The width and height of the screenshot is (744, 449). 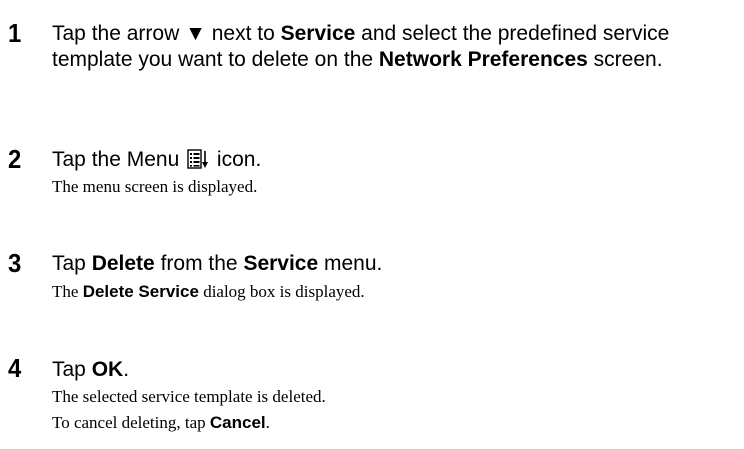 What do you see at coordinates (15, 368) in the screenshot?
I see `step-number: 4` at bounding box center [15, 368].